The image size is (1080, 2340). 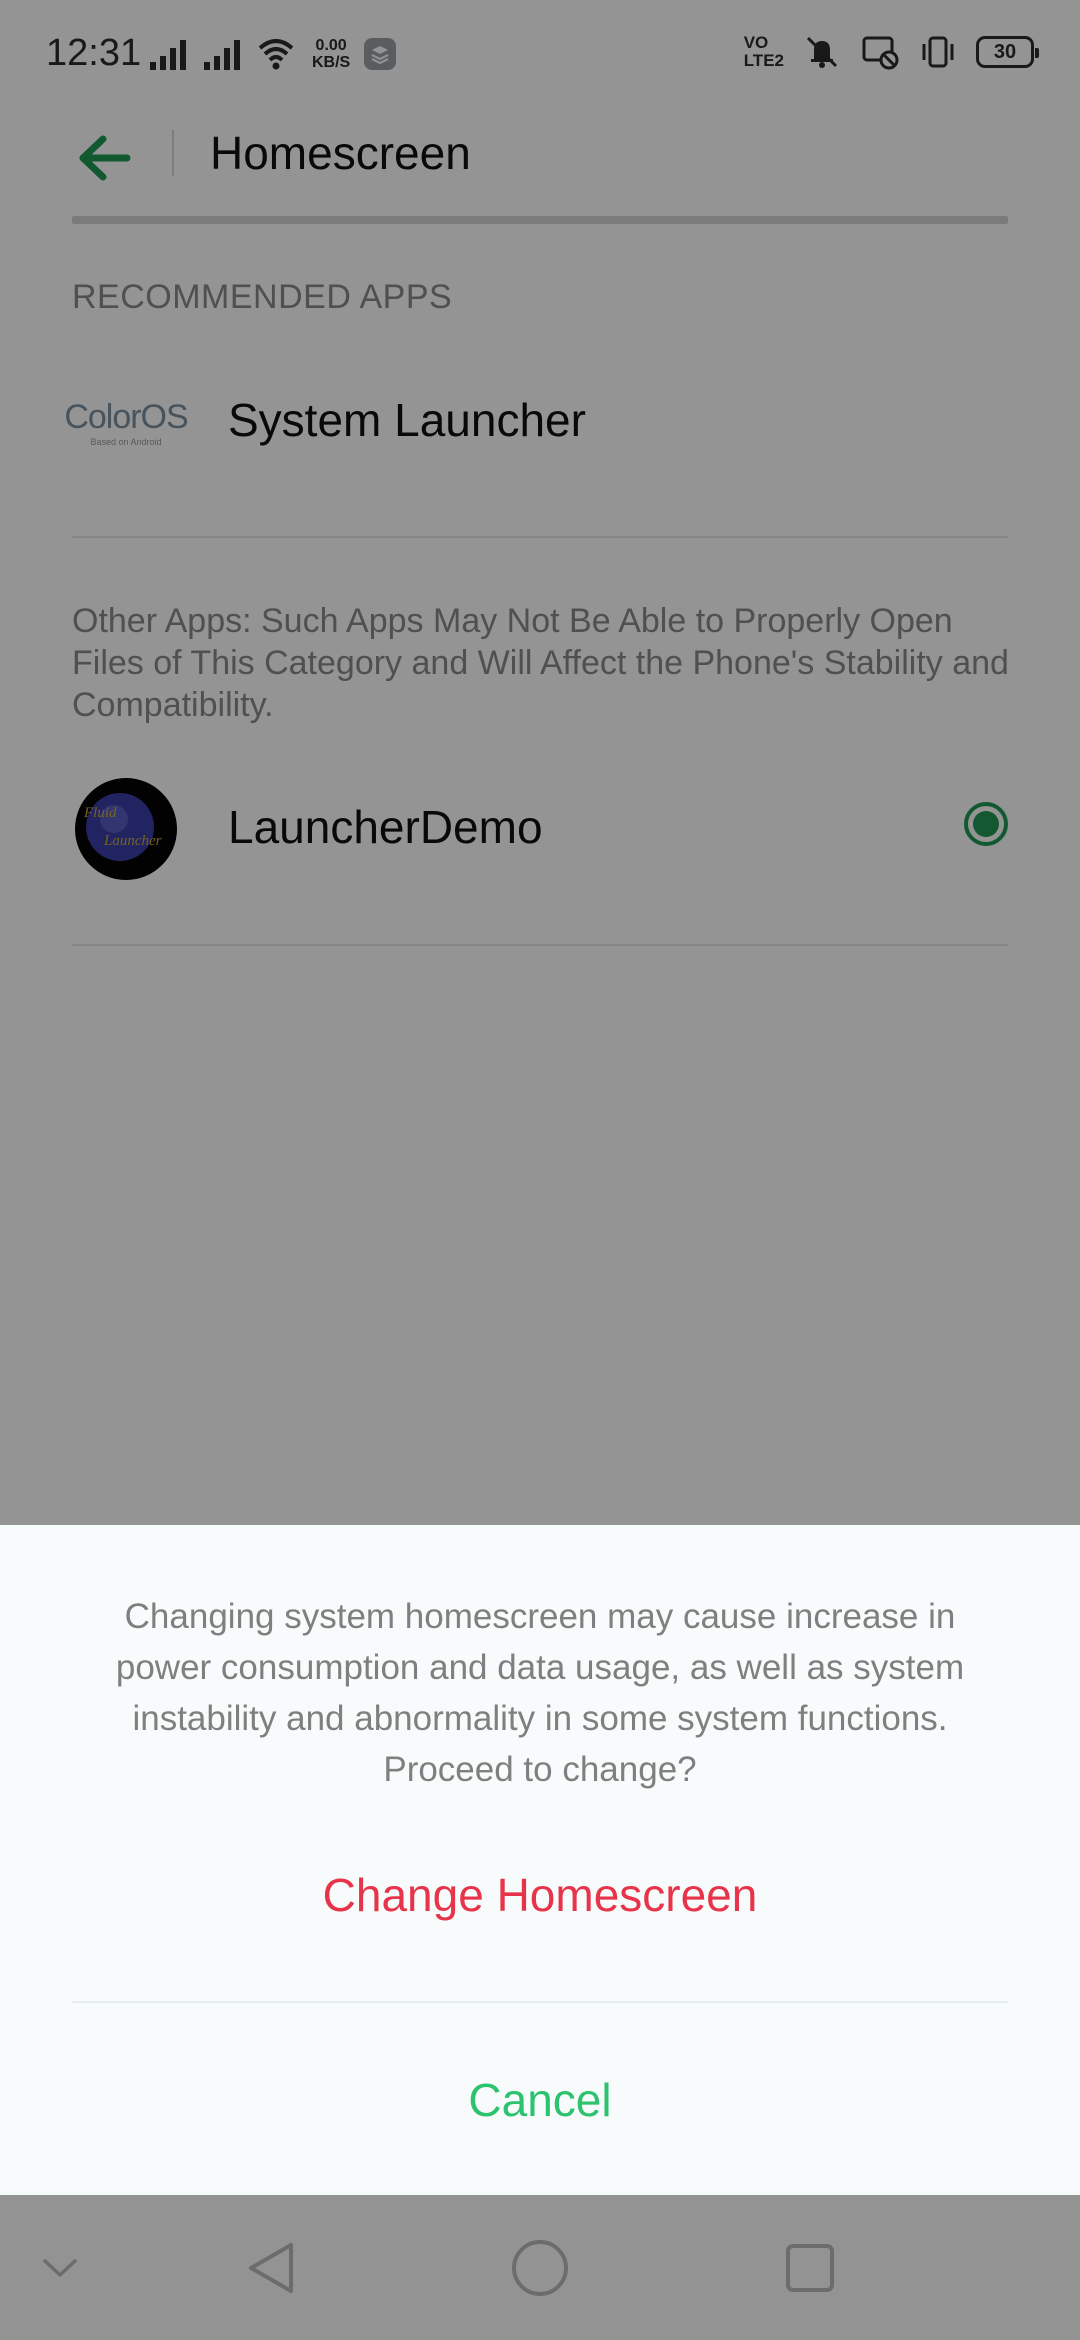 I want to click on chevron-down-icon, so click(x=60, y=2268).